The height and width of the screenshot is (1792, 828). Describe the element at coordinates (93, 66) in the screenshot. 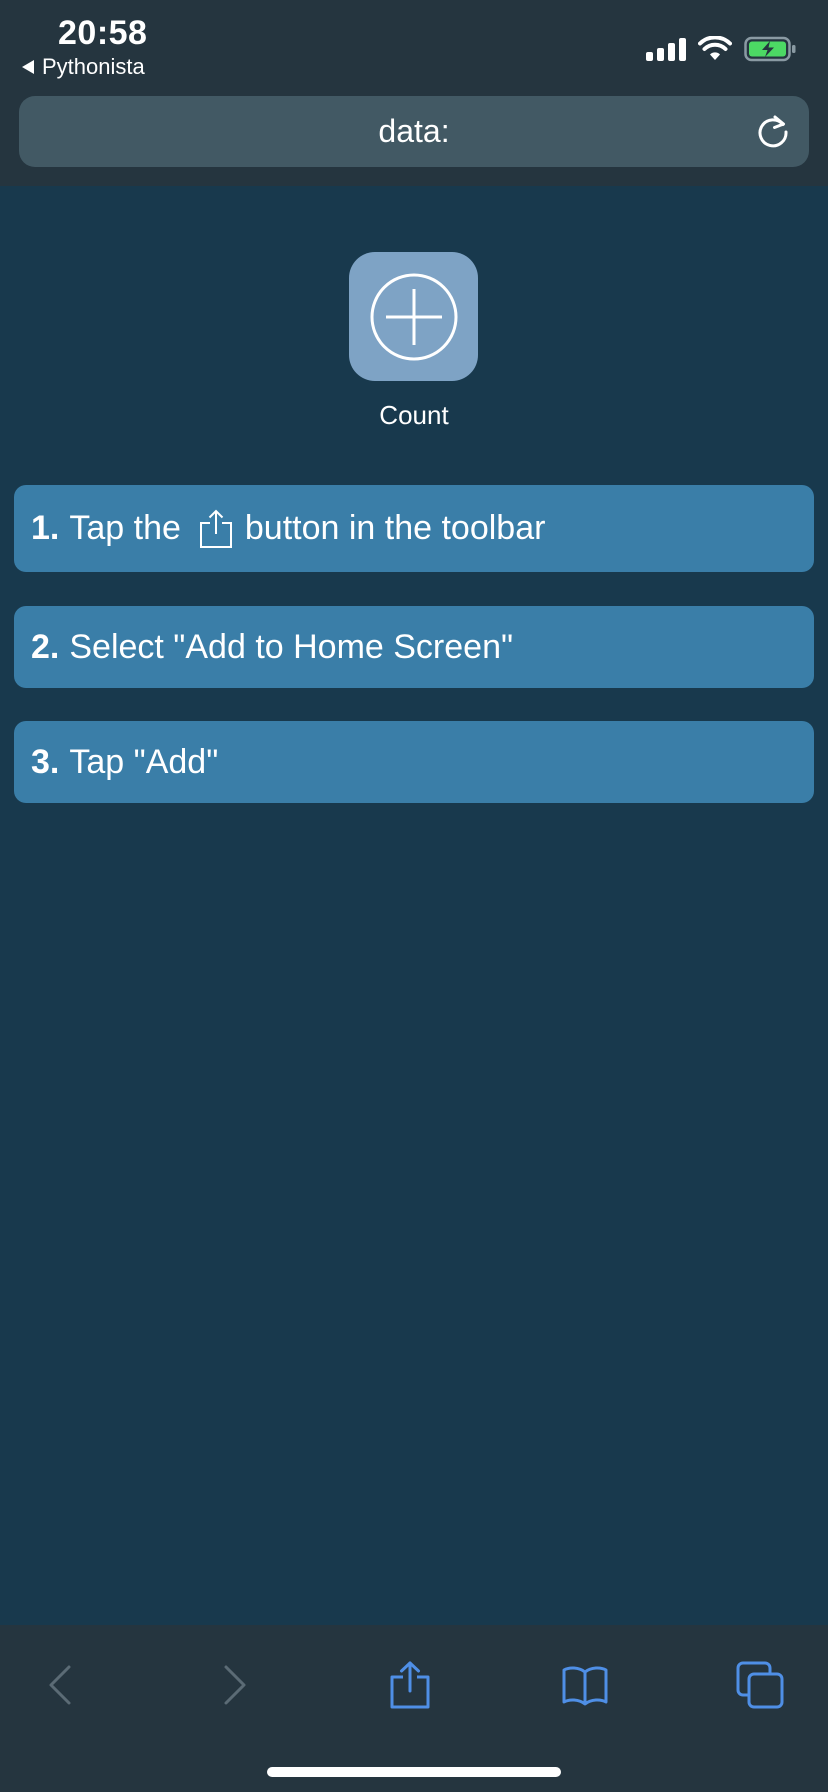

I see `back-app-label: Pythonista` at that location.